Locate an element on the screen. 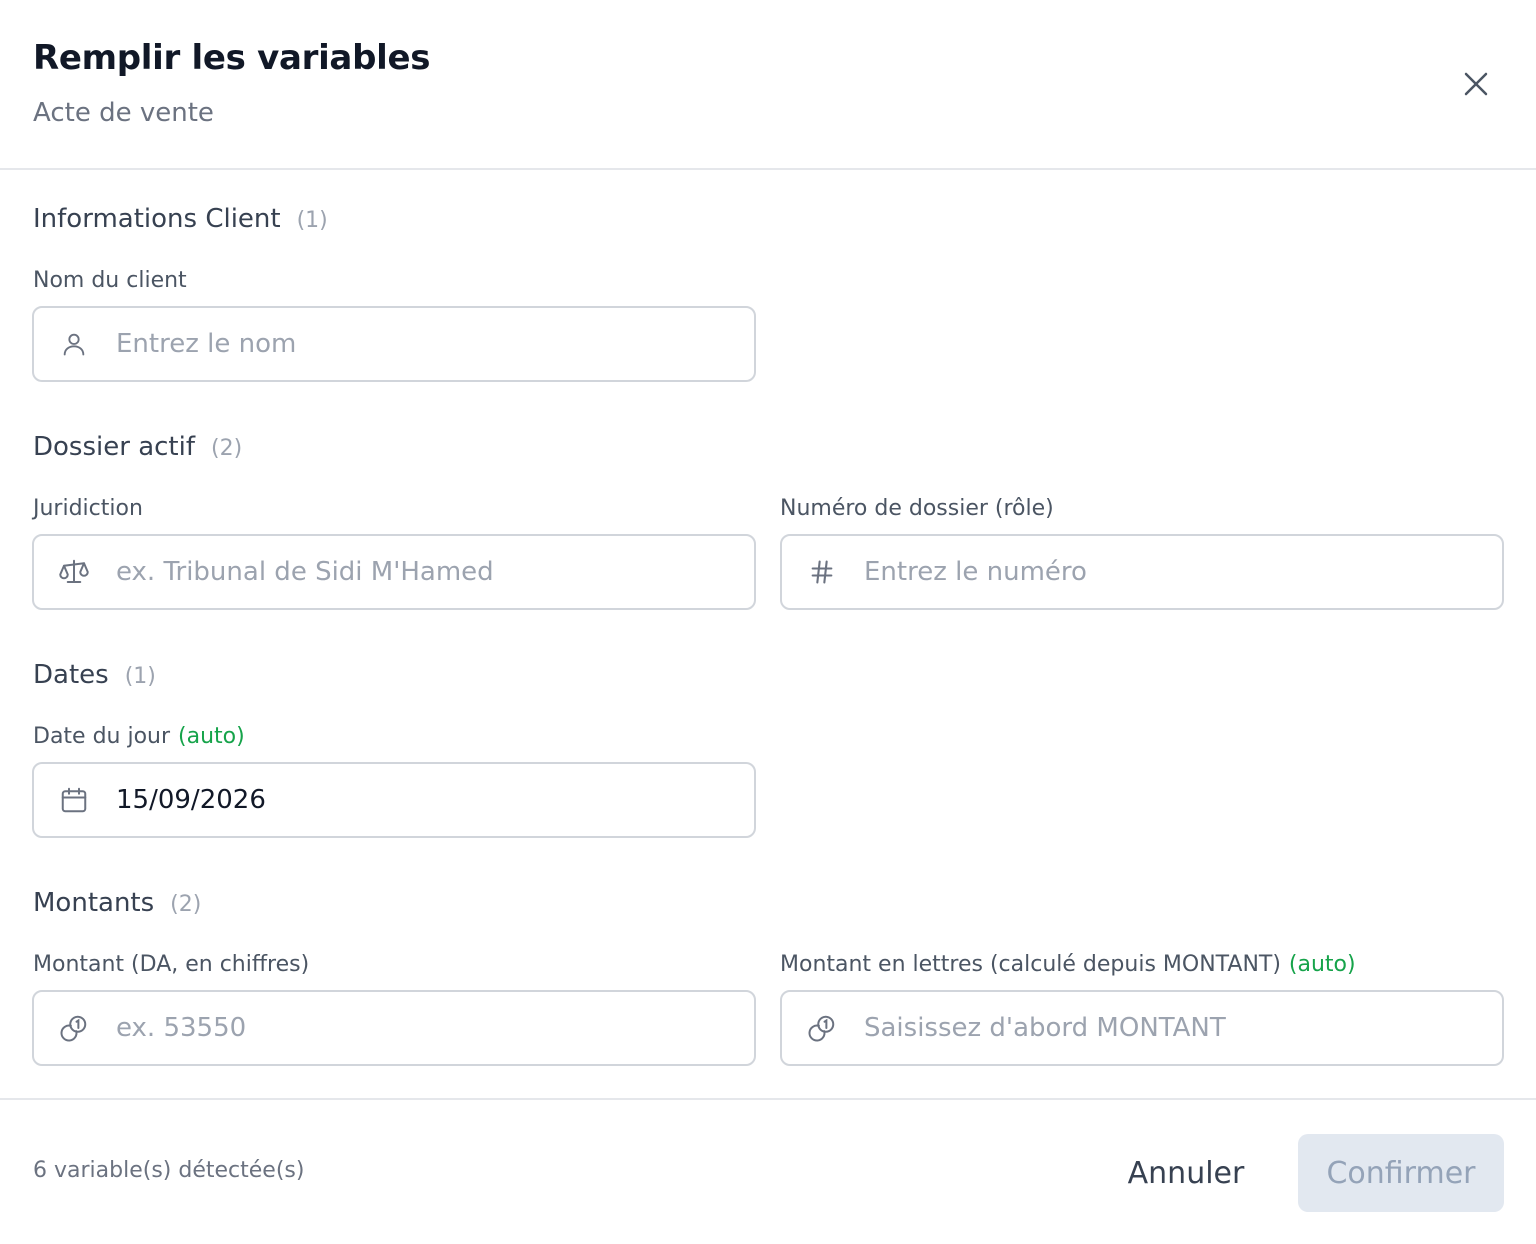 This screenshot has height=1244, width=1536. cancel-button: Annuler is located at coordinates (1186, 1173).